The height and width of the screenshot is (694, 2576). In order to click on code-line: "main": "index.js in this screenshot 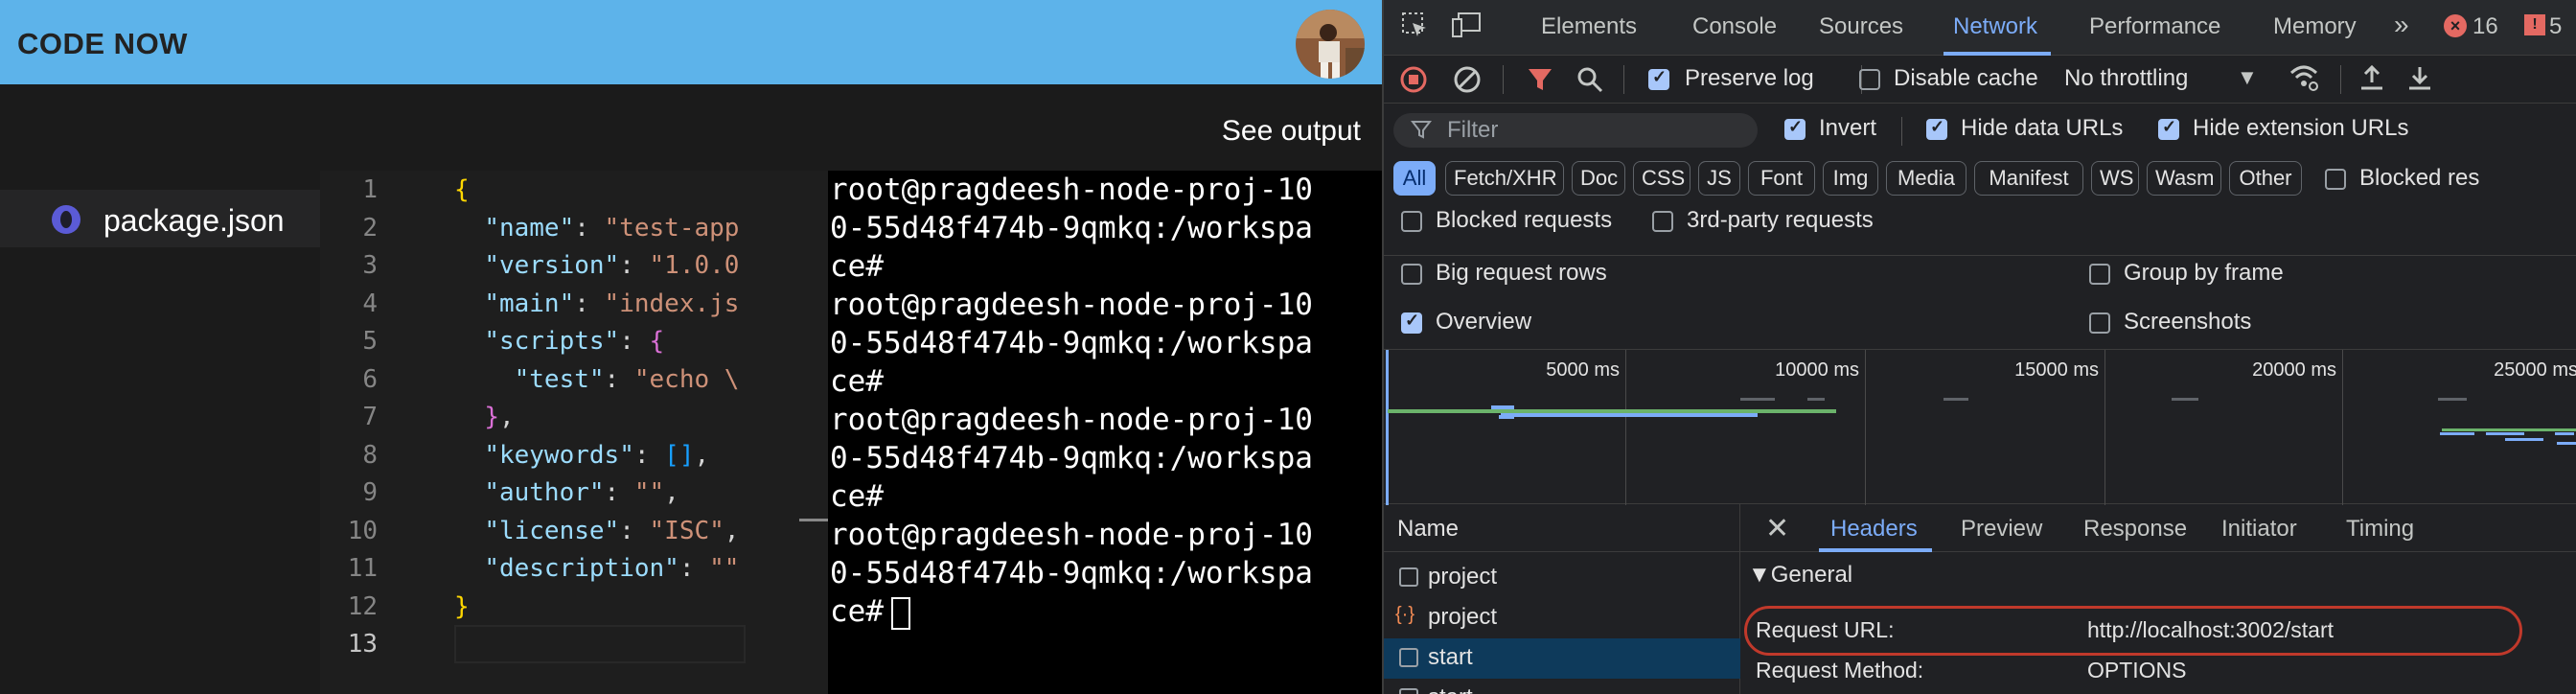, I will do `click(596, 304)`.